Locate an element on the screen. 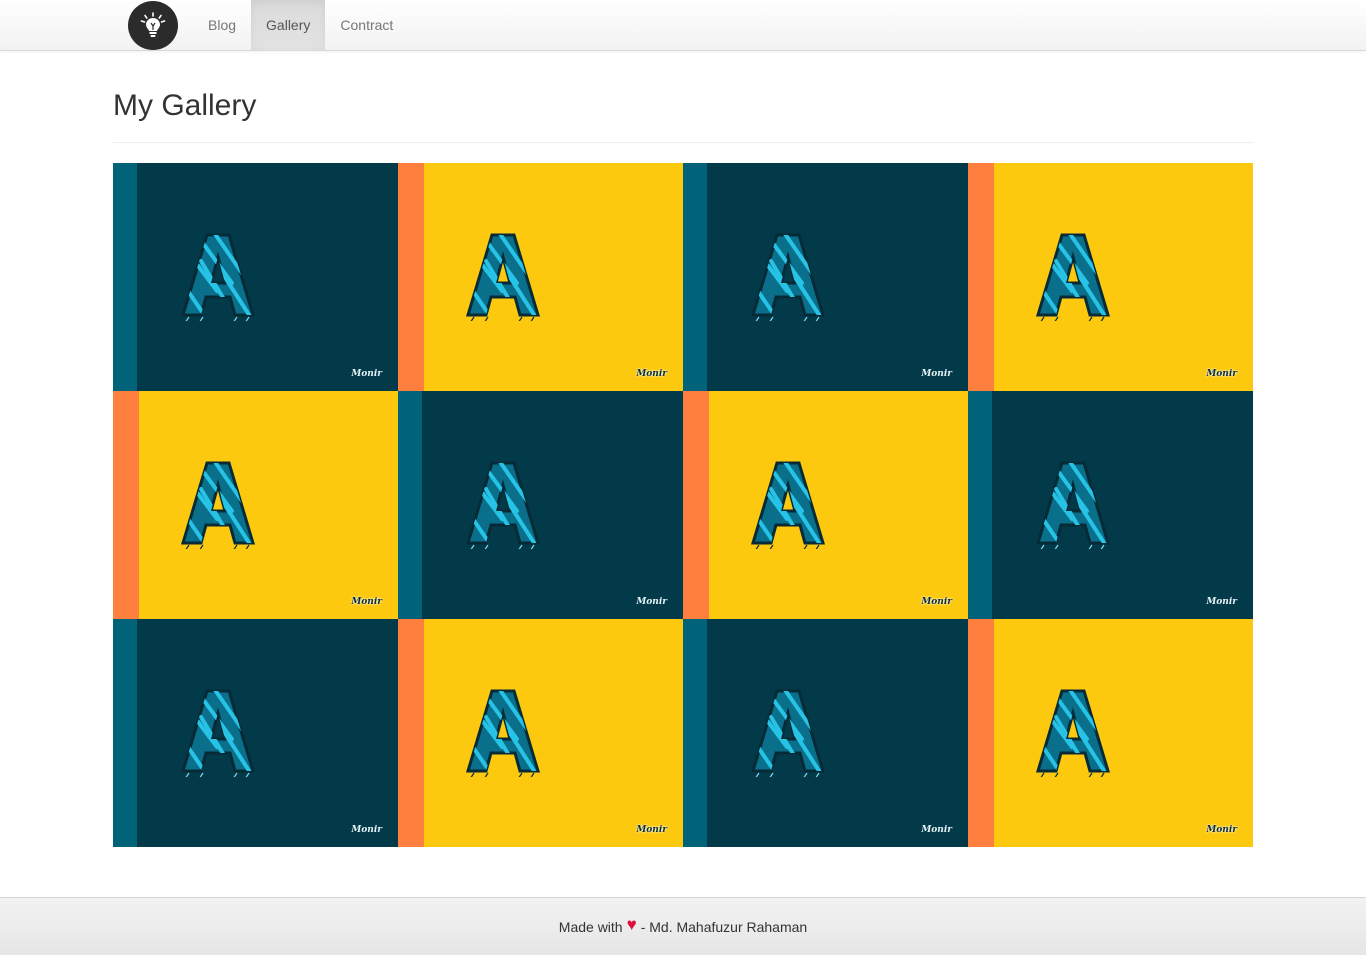 The height and width of the screenshot is (955, 1366). main-nav: Blog Gallery Contract is located at coordinates (300, 25).